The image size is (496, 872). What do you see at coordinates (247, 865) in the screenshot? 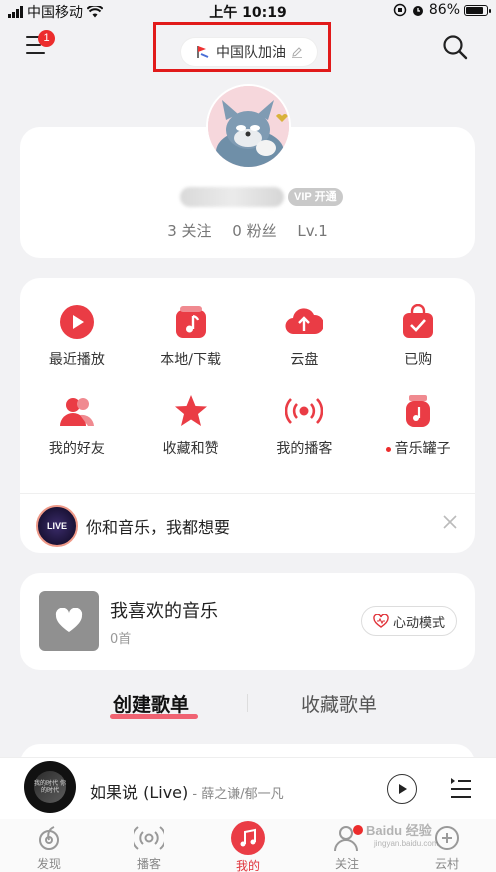
I see `tab-label: 我的` at bounding box center [247, 865].